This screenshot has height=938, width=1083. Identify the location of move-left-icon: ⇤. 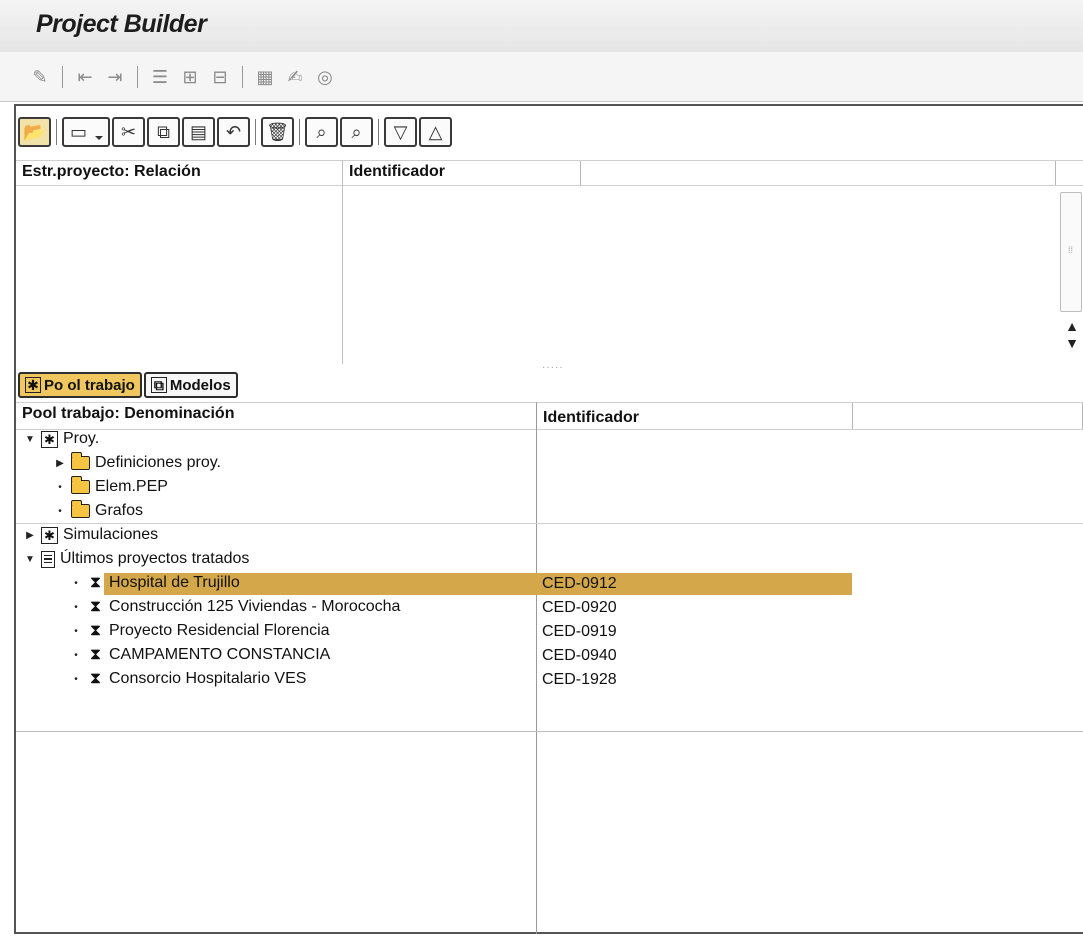
(85, 77).